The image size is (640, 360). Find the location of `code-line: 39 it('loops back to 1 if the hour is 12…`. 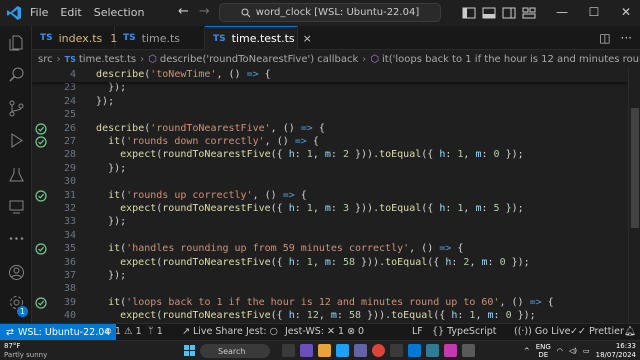

code-line: 39 it('loops back to 1 if the hour is 12… is located at coordinates (330, 303).